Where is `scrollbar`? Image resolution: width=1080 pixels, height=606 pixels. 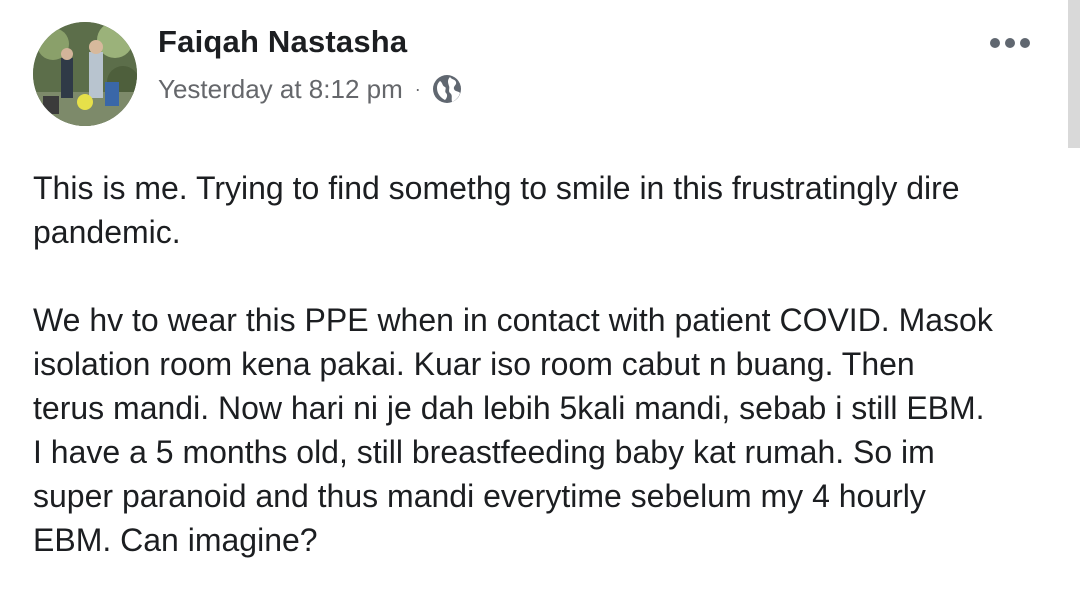
scrollbar is located at coordinates (1074, 74).